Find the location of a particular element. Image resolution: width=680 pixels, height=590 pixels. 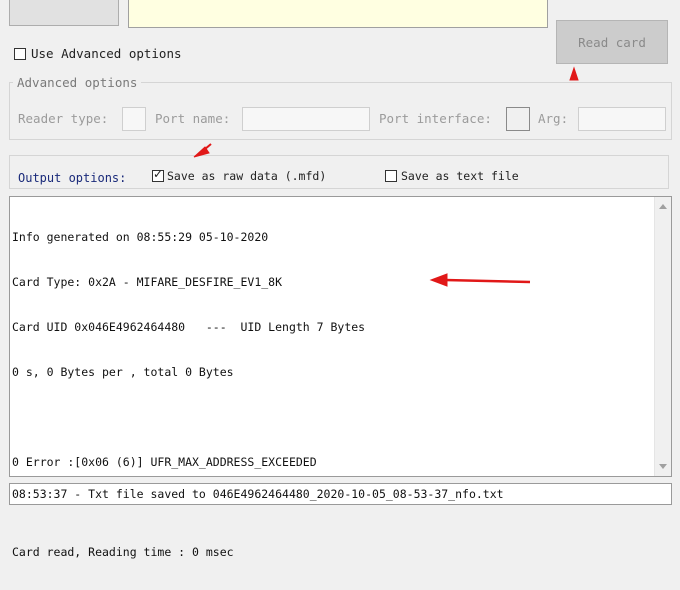

vertical-scrollbar is located at coordinates (662, 336).